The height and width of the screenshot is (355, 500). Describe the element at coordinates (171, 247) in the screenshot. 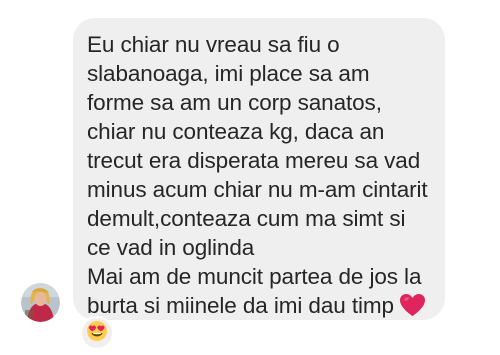

I see `message-line: ce vad in oglinda` at that location.